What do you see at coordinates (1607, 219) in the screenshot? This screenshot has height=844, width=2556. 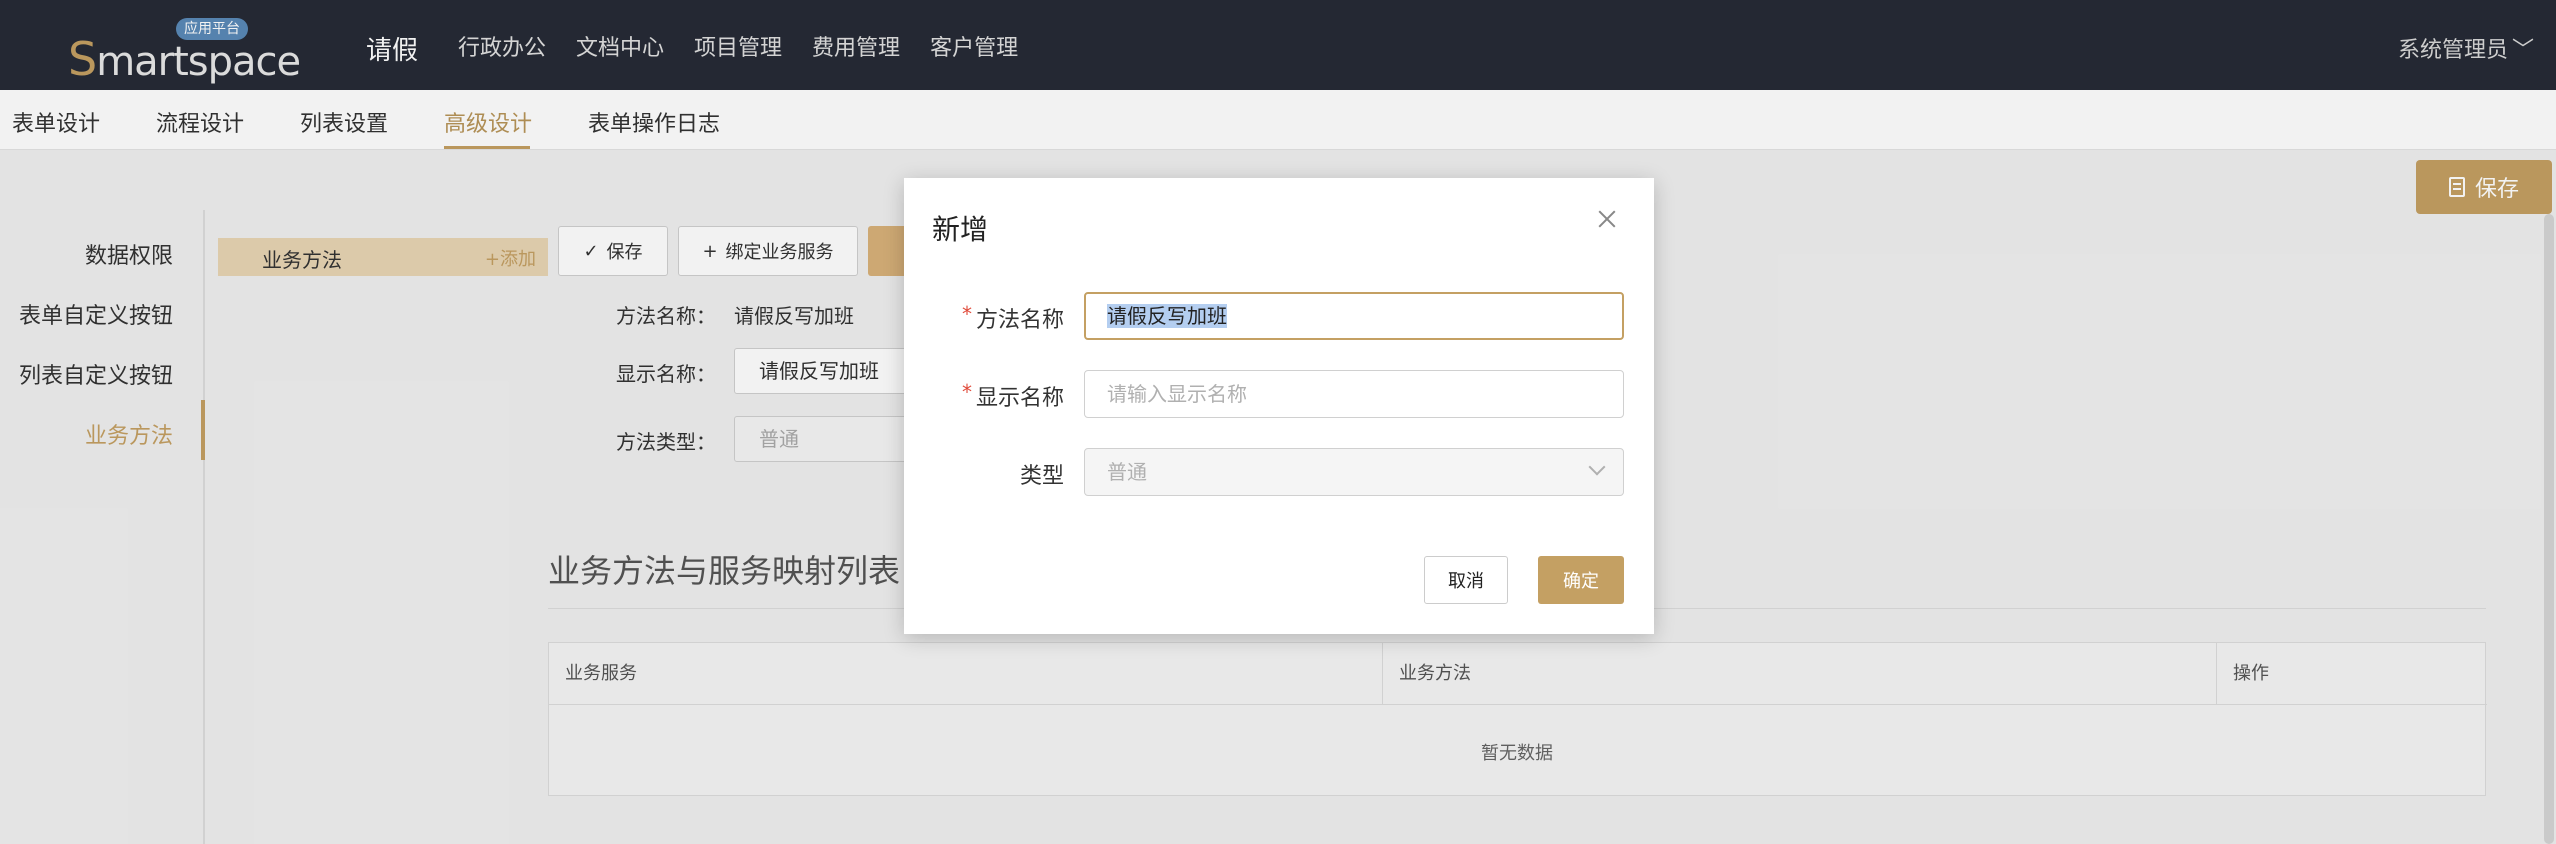 I see `close-icon` at bounding box center [1607, 219].